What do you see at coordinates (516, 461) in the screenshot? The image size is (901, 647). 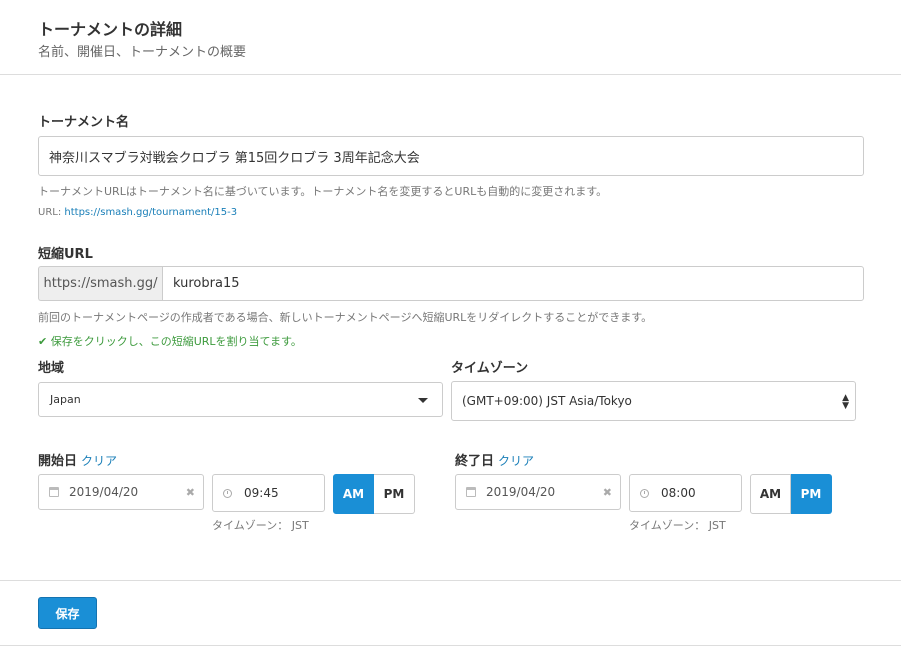 I see `end-clear-link: クリア` at bounding box center [516, 461].